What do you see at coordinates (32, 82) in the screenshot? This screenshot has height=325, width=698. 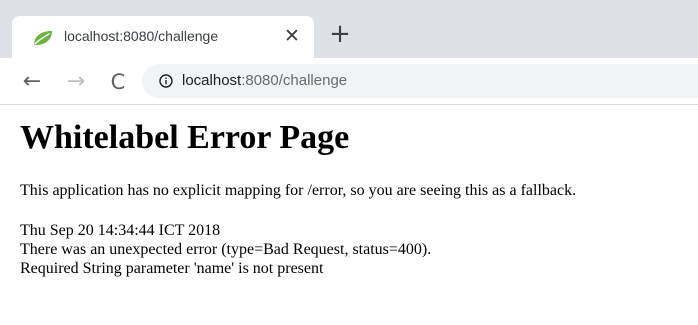 I see `back-button: ←` at bounding box center [32, 82].